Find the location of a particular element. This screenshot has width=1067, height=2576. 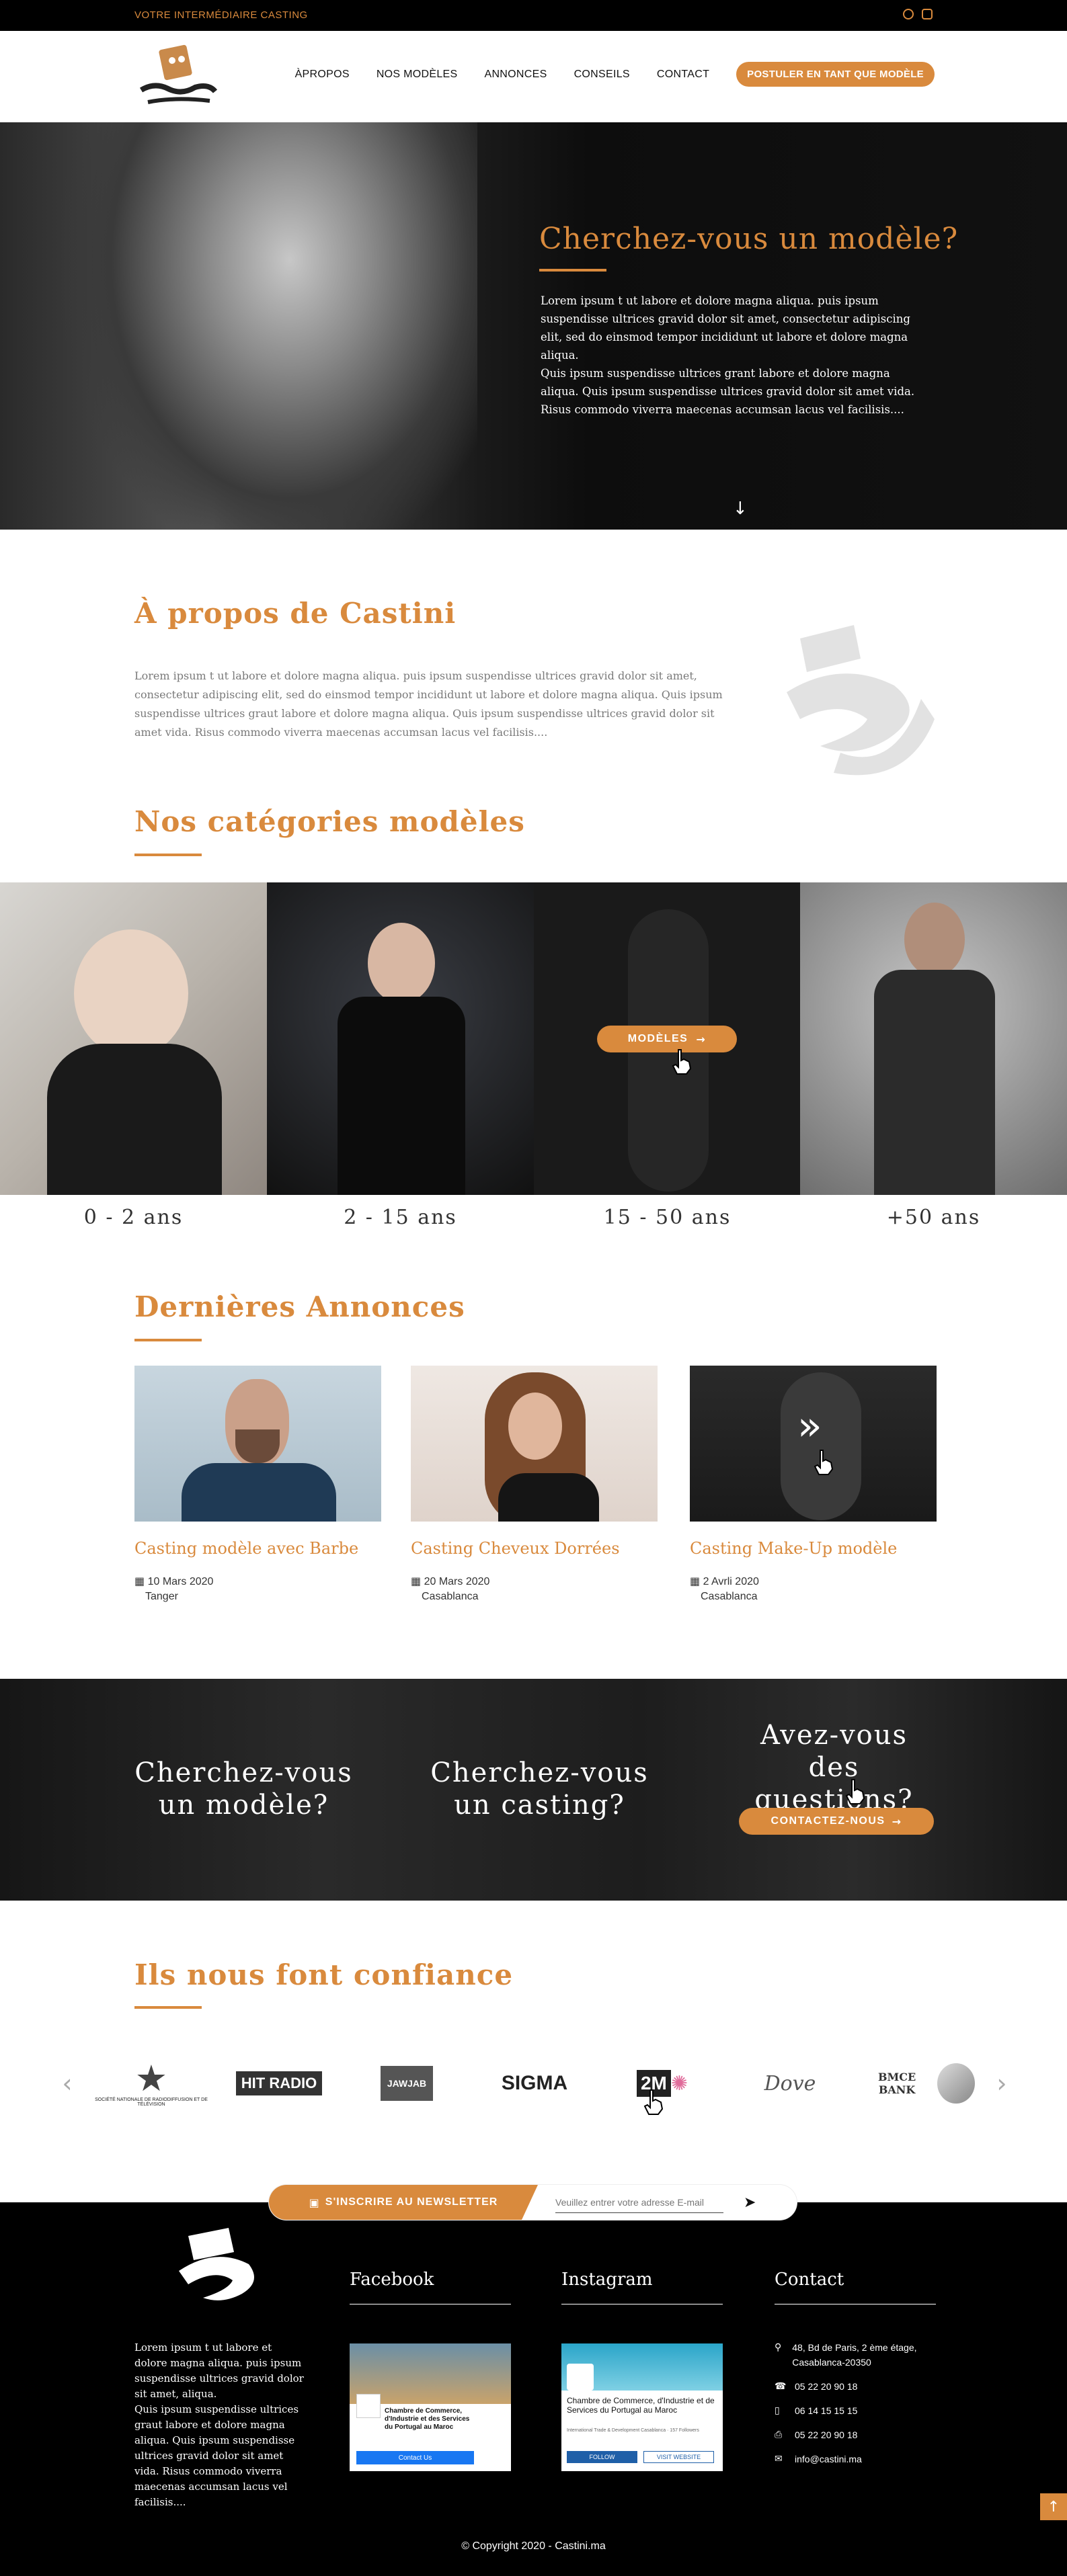

annonce-city: Tanger is located at coordinates (161, 1596).